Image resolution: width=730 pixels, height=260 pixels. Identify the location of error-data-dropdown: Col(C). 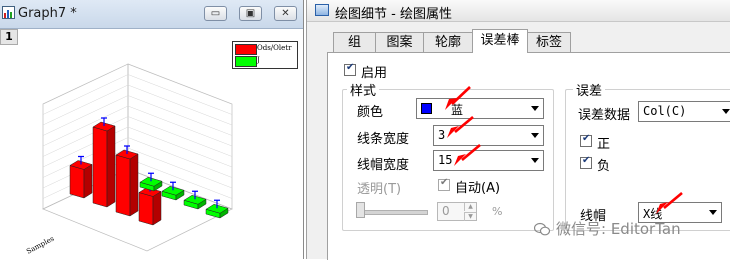
(684, 111).